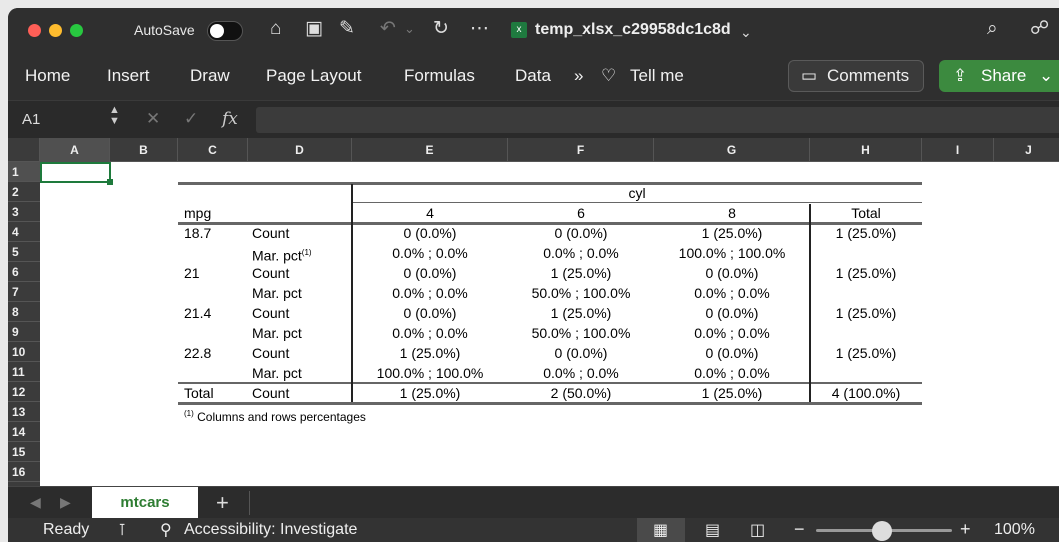 The height and width of the screenshot is (542, 1059). What do you see at coordinates (24, 412) in the screenshot?
I see `row-header: 13` at bounding box center [24, 412].